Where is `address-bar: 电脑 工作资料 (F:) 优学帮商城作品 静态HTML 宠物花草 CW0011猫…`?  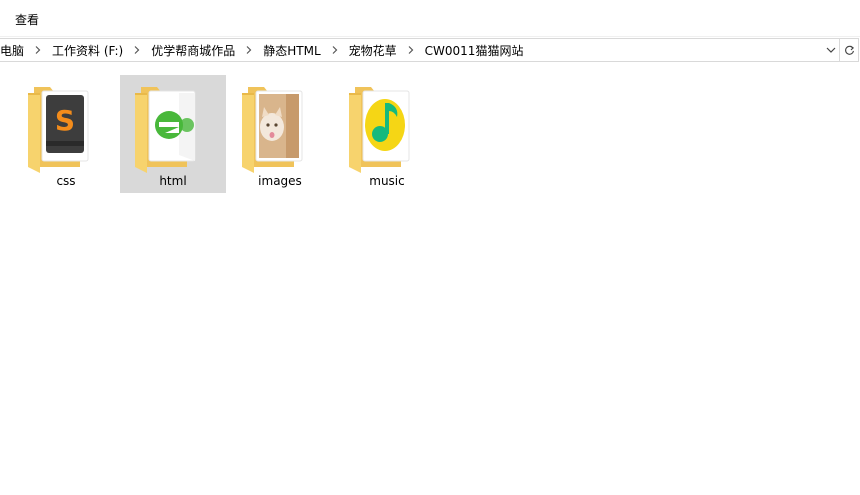
address-bar: 电脑 工作资料 (F:) 优学帮商城作品 静态HTML 宠物花草 CW0011猫… is located at coordinates (429, 50).